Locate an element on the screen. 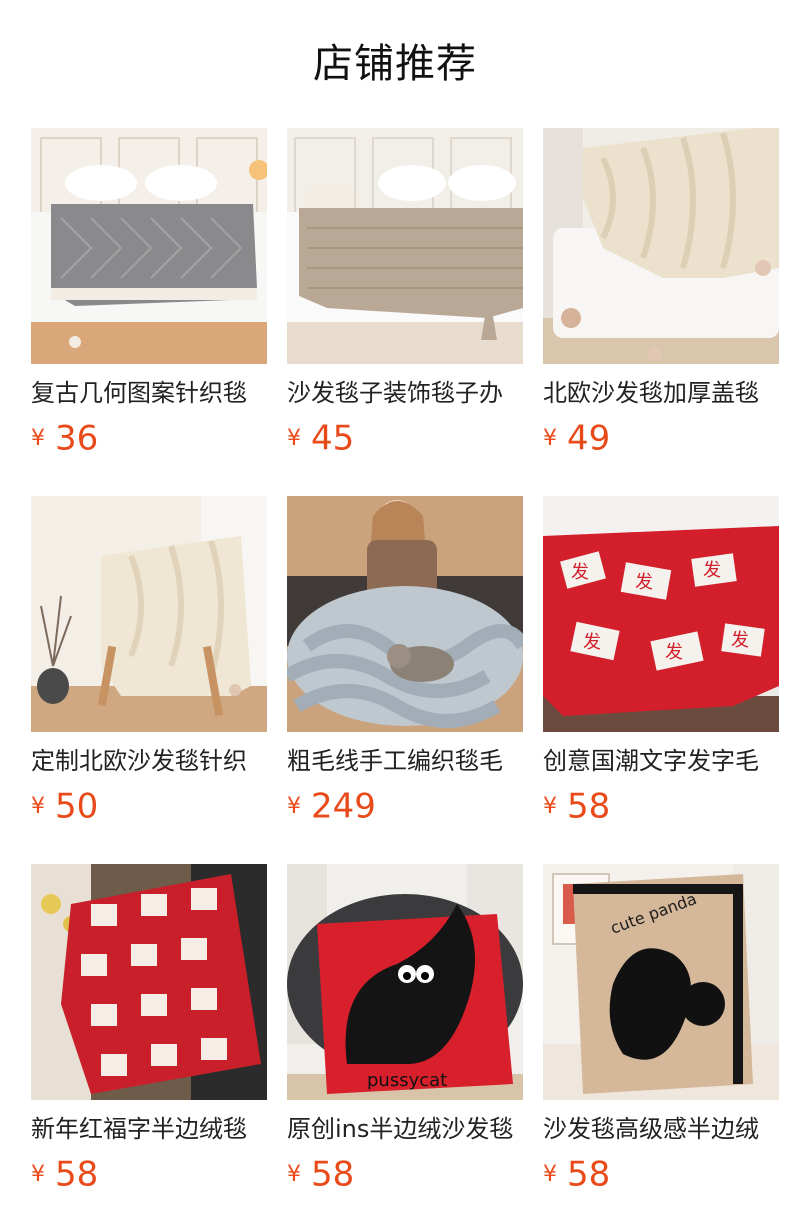 The image size is (790, 1232). product-card: pussycat 原创ins半边绒沙发毯 ¥58 is located at coordinates (405, 1029).